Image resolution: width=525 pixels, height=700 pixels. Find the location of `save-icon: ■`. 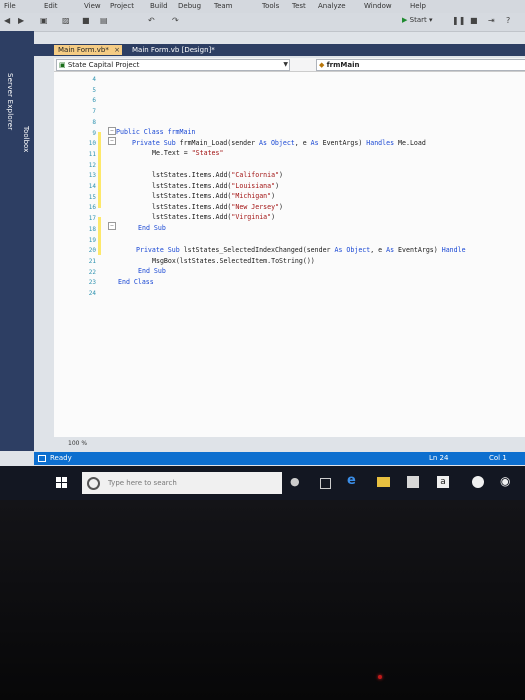

save-icon: ■ is located at coordinates (86, 20).